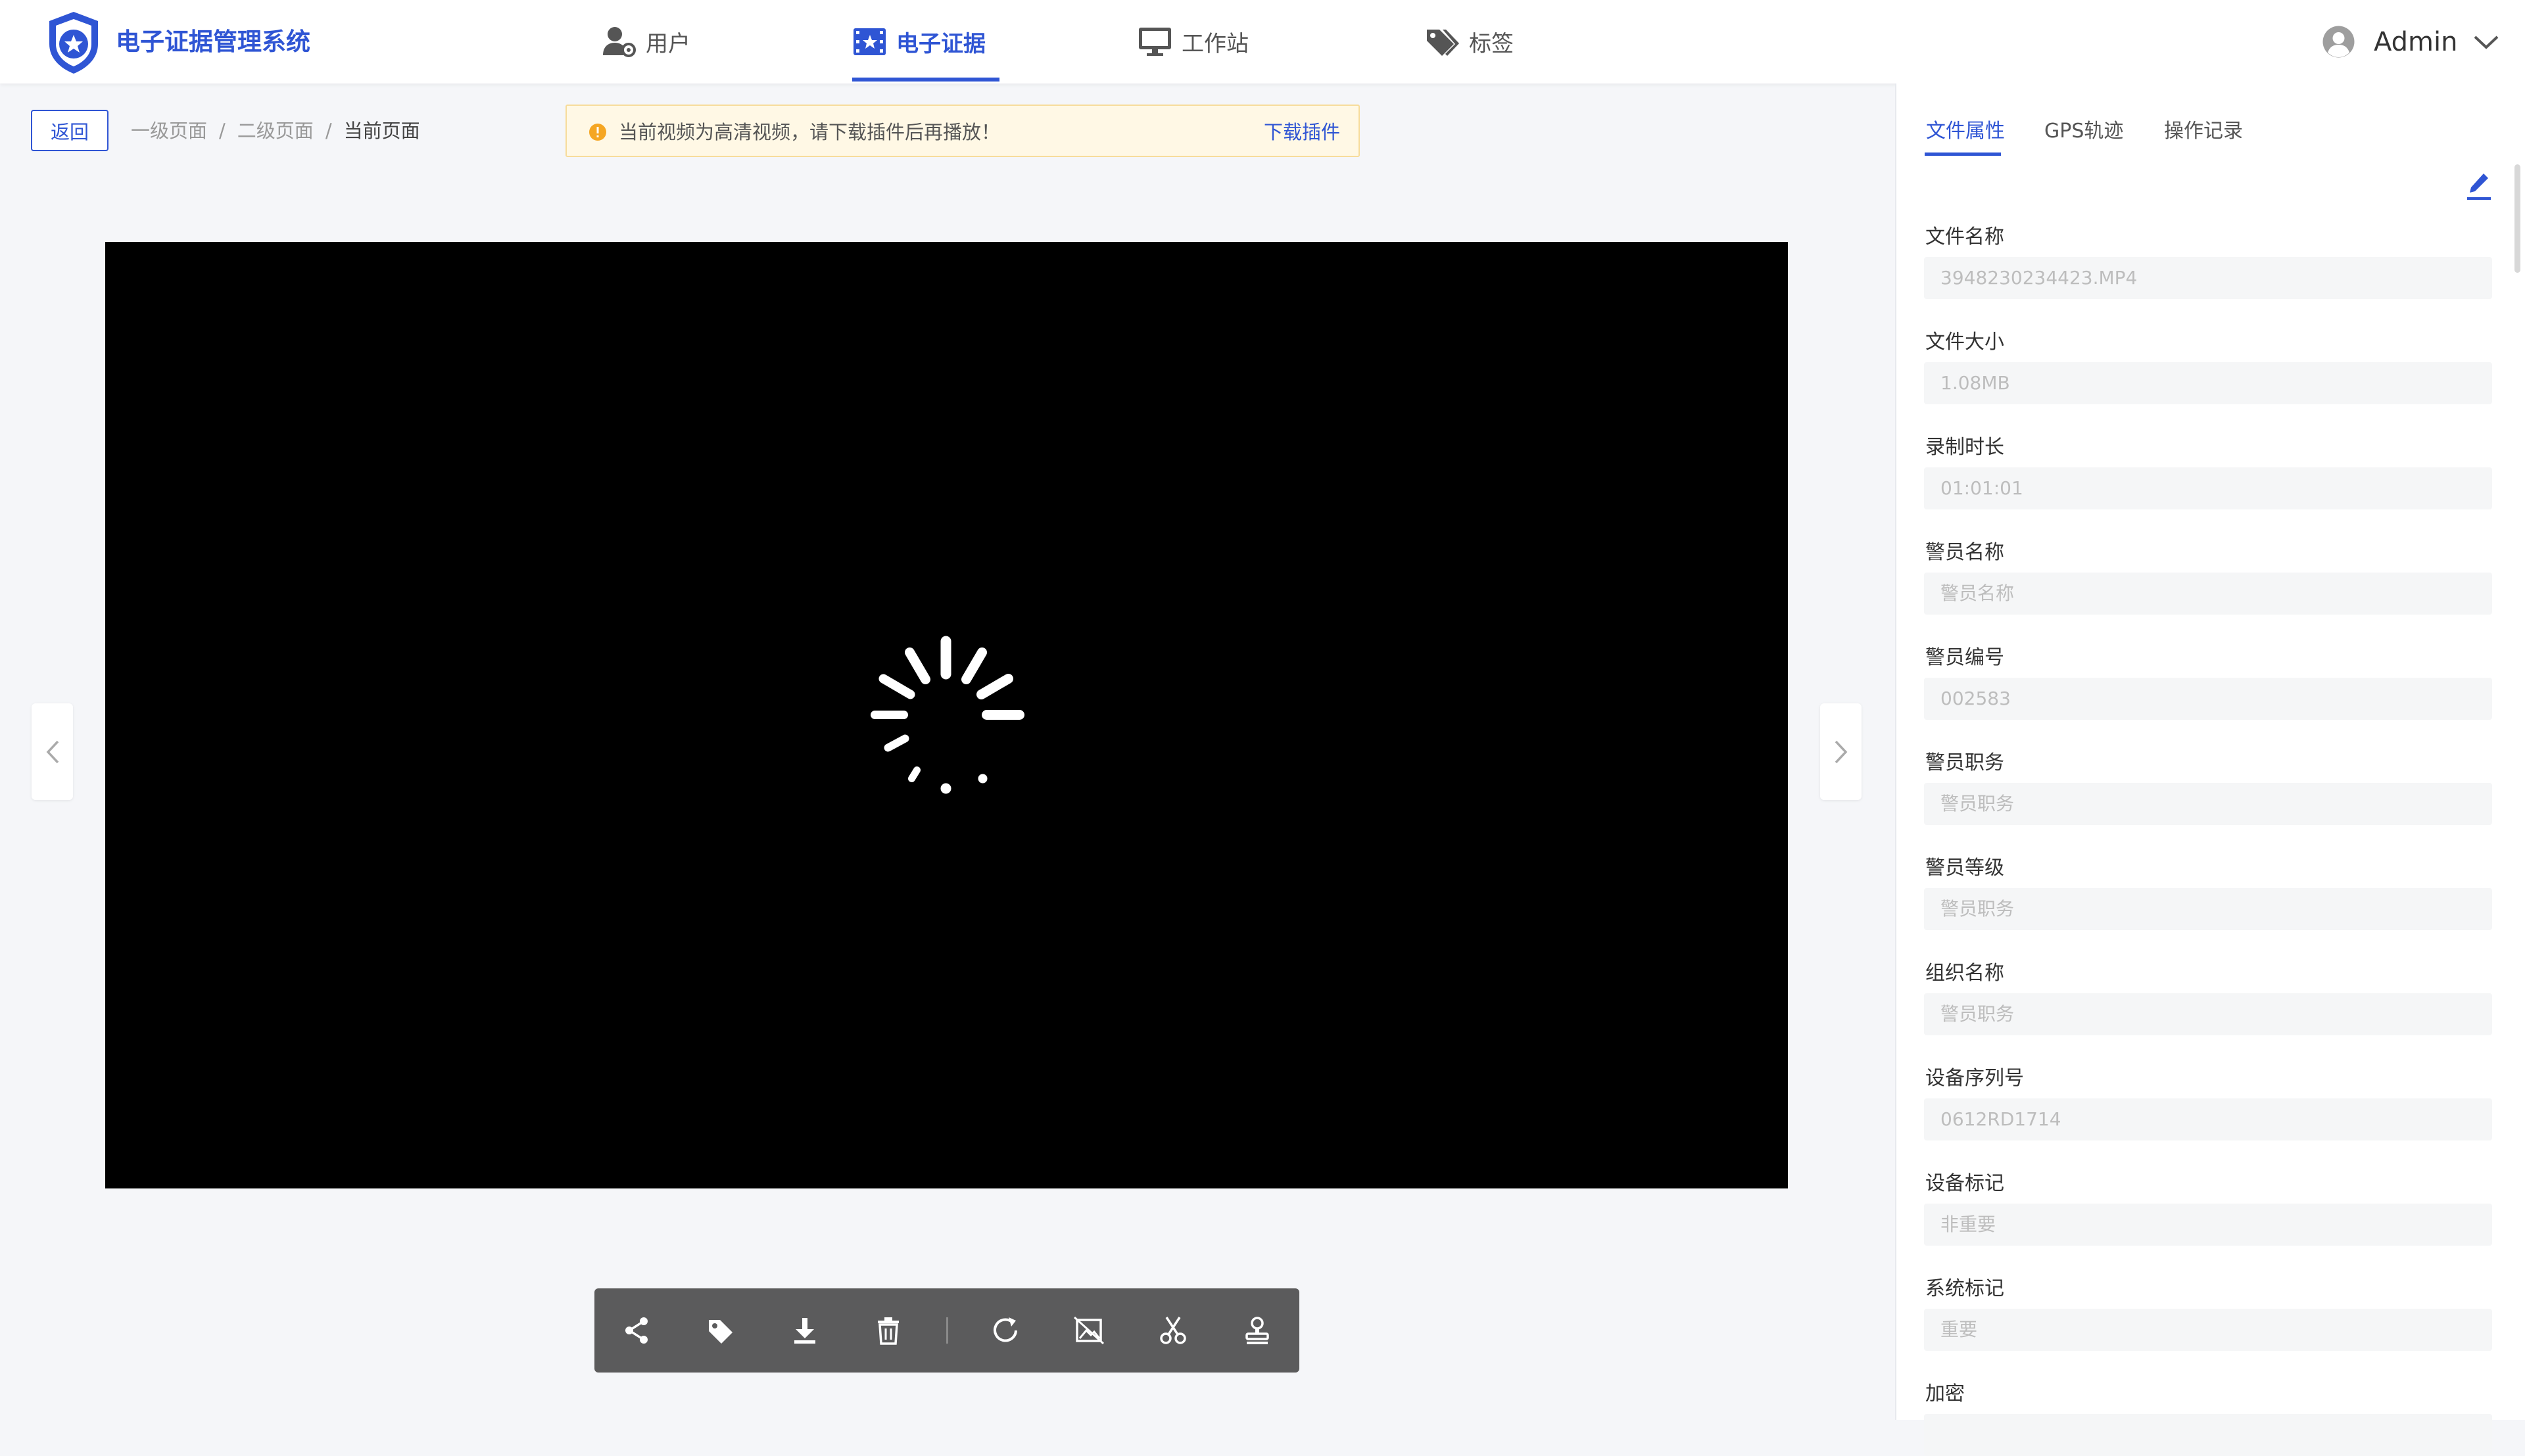 Image resolution: width=2525 pixels, height=1456 pixels. I want to click on nav-active-indicator, so click(925, 80).